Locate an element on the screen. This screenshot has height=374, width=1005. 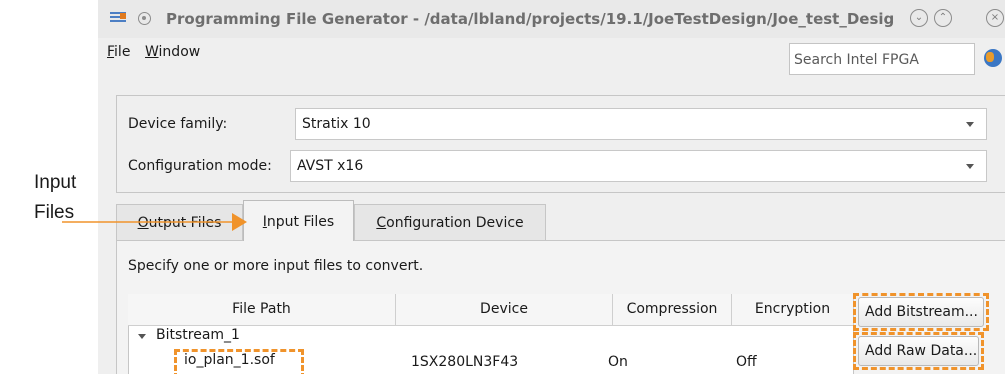
tab-configuration-device: Configuration Device is located at coordinates (450, 222).